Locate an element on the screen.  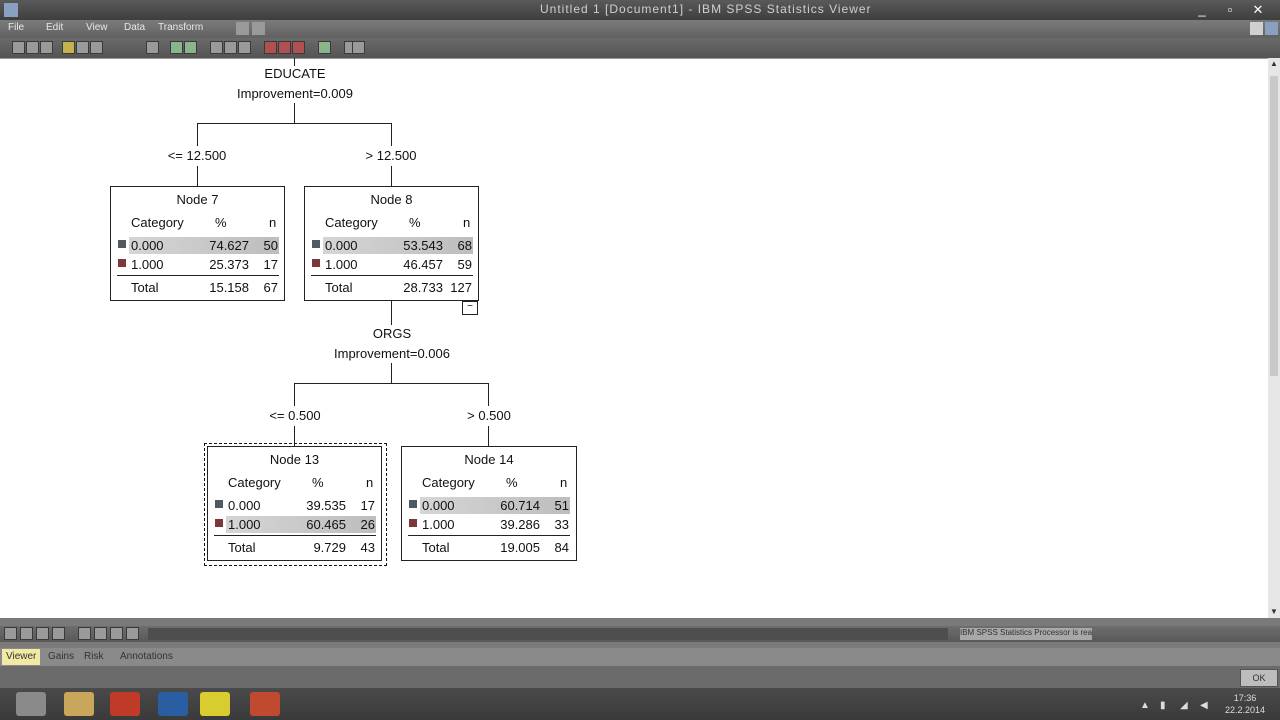
maximize-icon: ▫ is located at coordinates (1230, 10).